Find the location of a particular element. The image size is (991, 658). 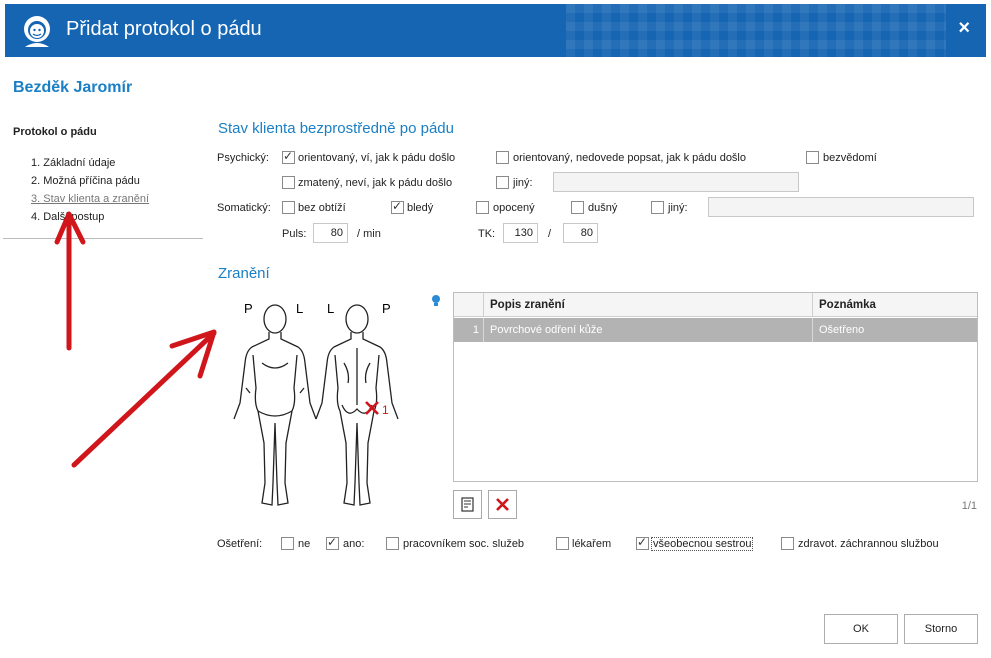

row-description: Povrchové odření kůže is located at coordinates (648, 330).